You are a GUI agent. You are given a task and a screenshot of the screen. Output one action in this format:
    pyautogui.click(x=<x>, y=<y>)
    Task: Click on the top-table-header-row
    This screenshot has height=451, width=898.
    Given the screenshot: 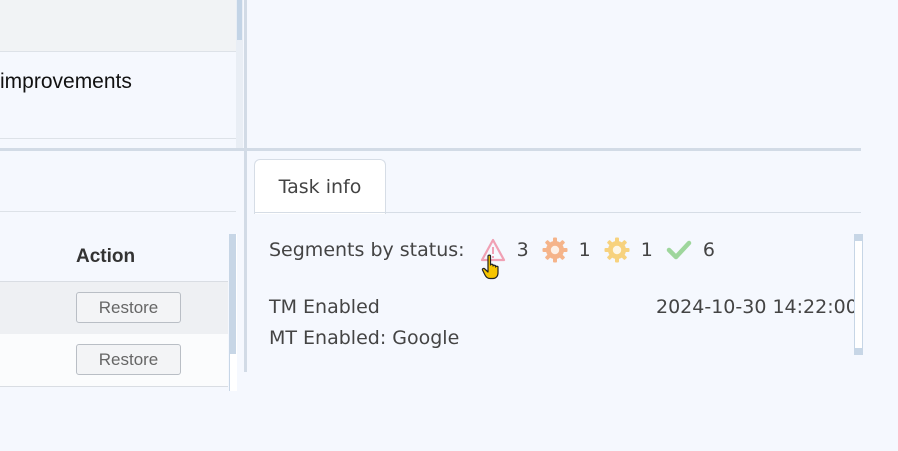 What is the action you would take?
    pyautogui.click(x=119, y=26)
    